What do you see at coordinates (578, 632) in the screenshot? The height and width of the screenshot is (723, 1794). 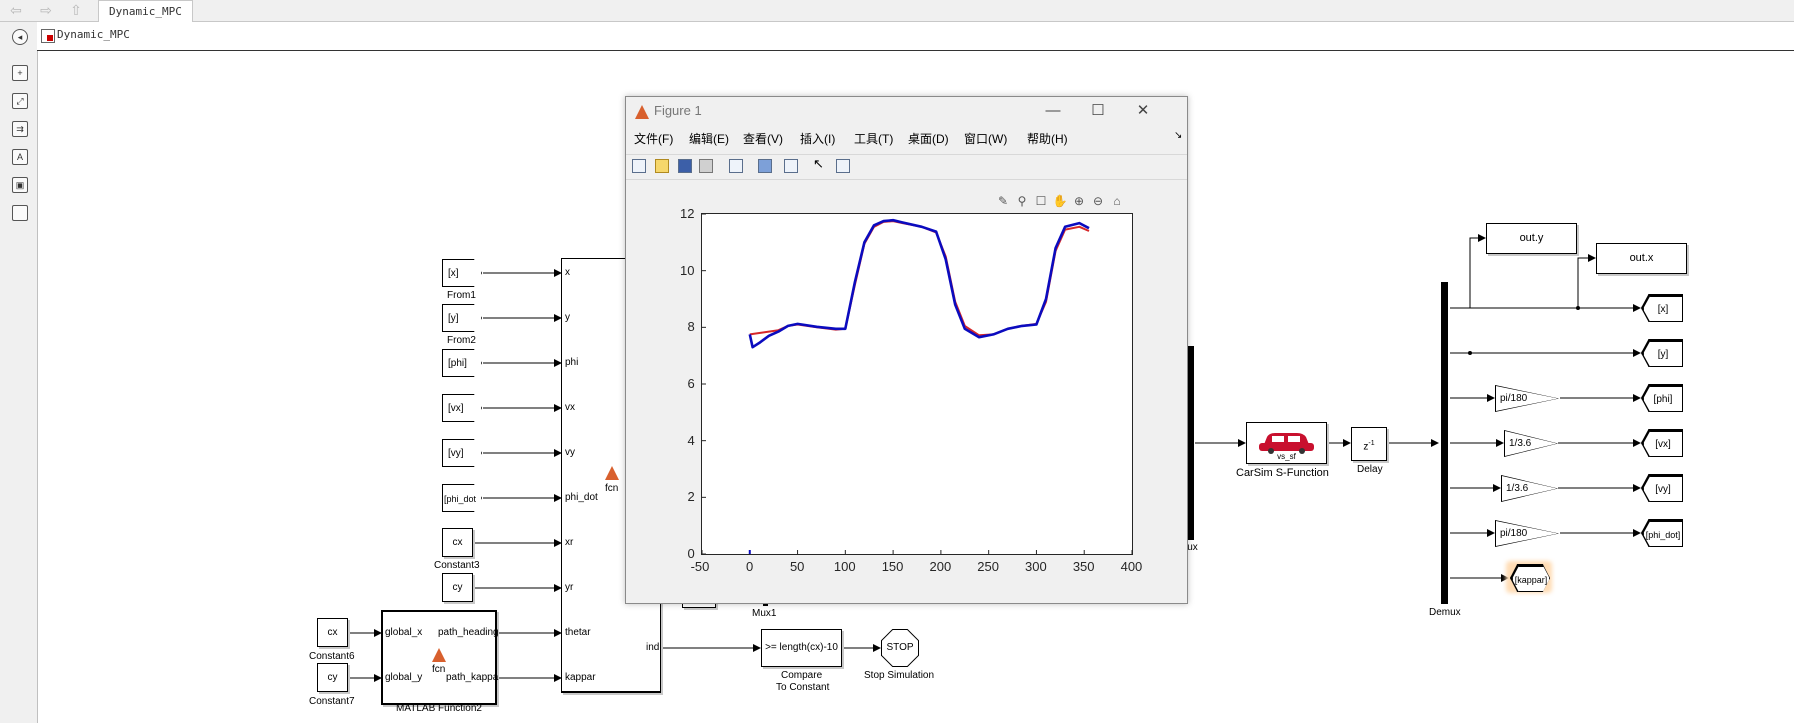 I see `port-thetar: thetar` at bounding box center [578, 632].